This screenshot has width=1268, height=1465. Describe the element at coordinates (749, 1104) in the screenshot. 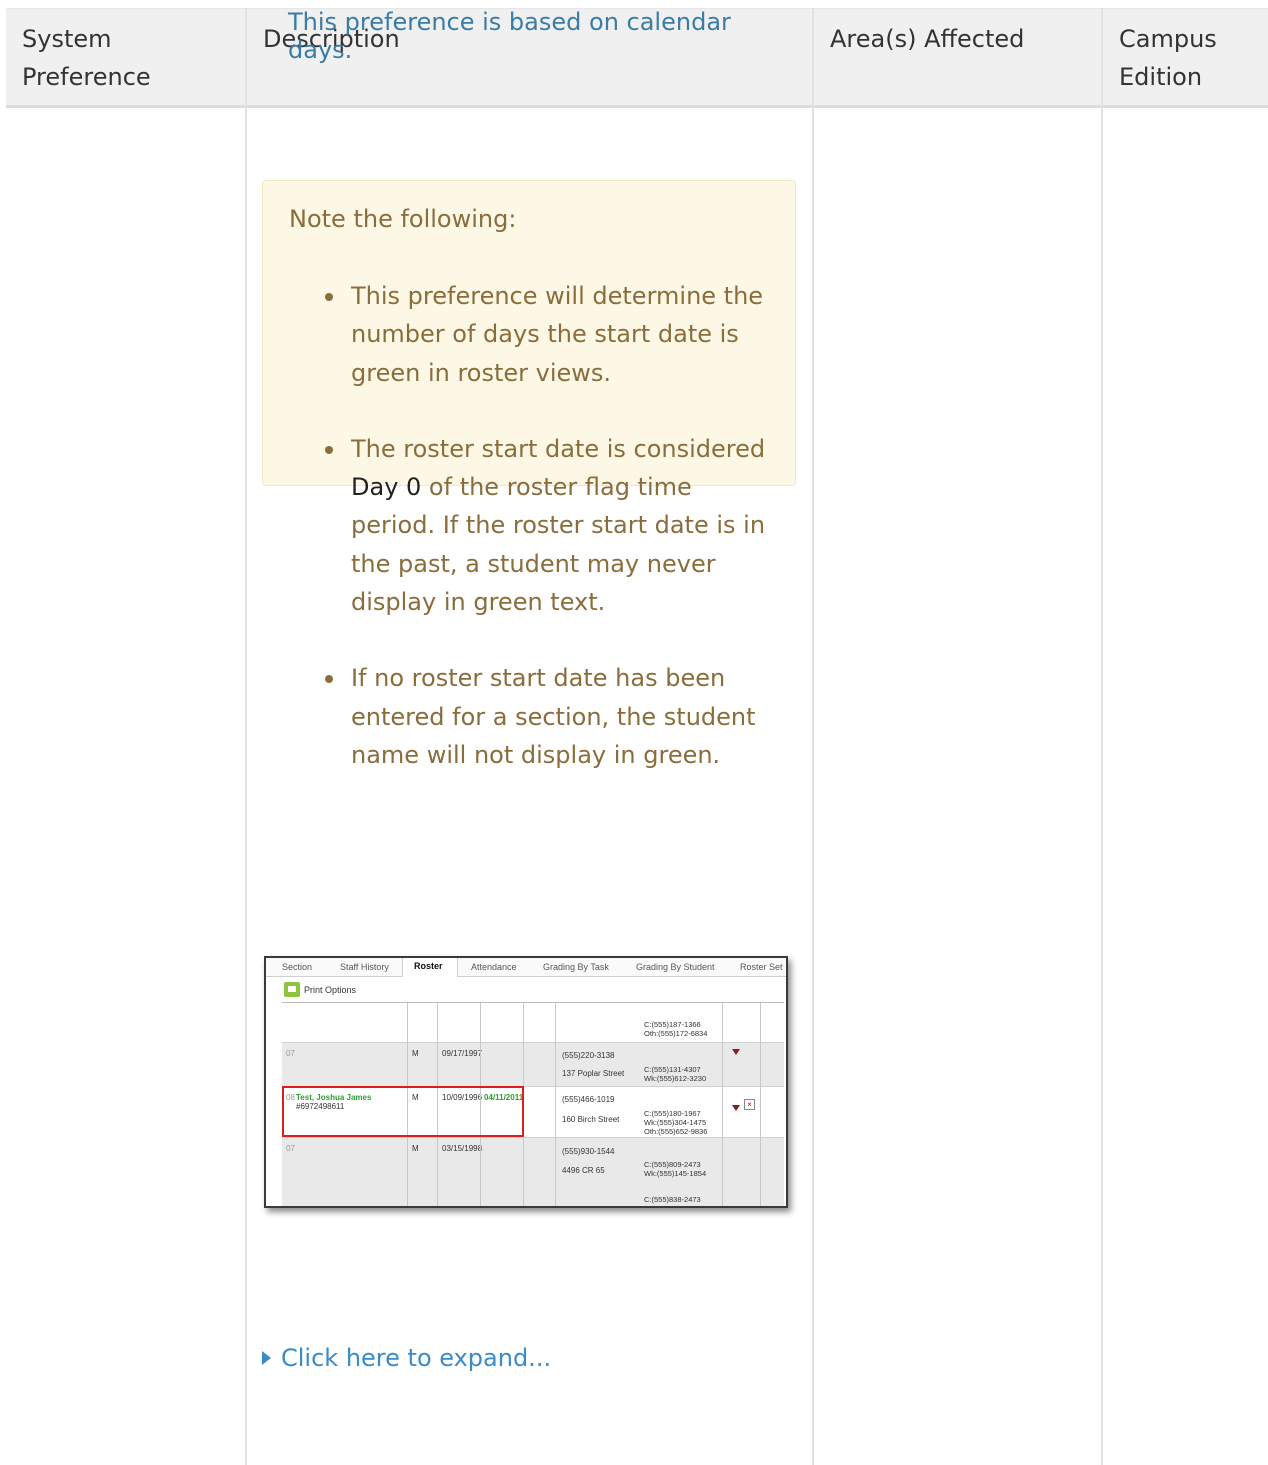

I see `close-icon: ×` at that location.